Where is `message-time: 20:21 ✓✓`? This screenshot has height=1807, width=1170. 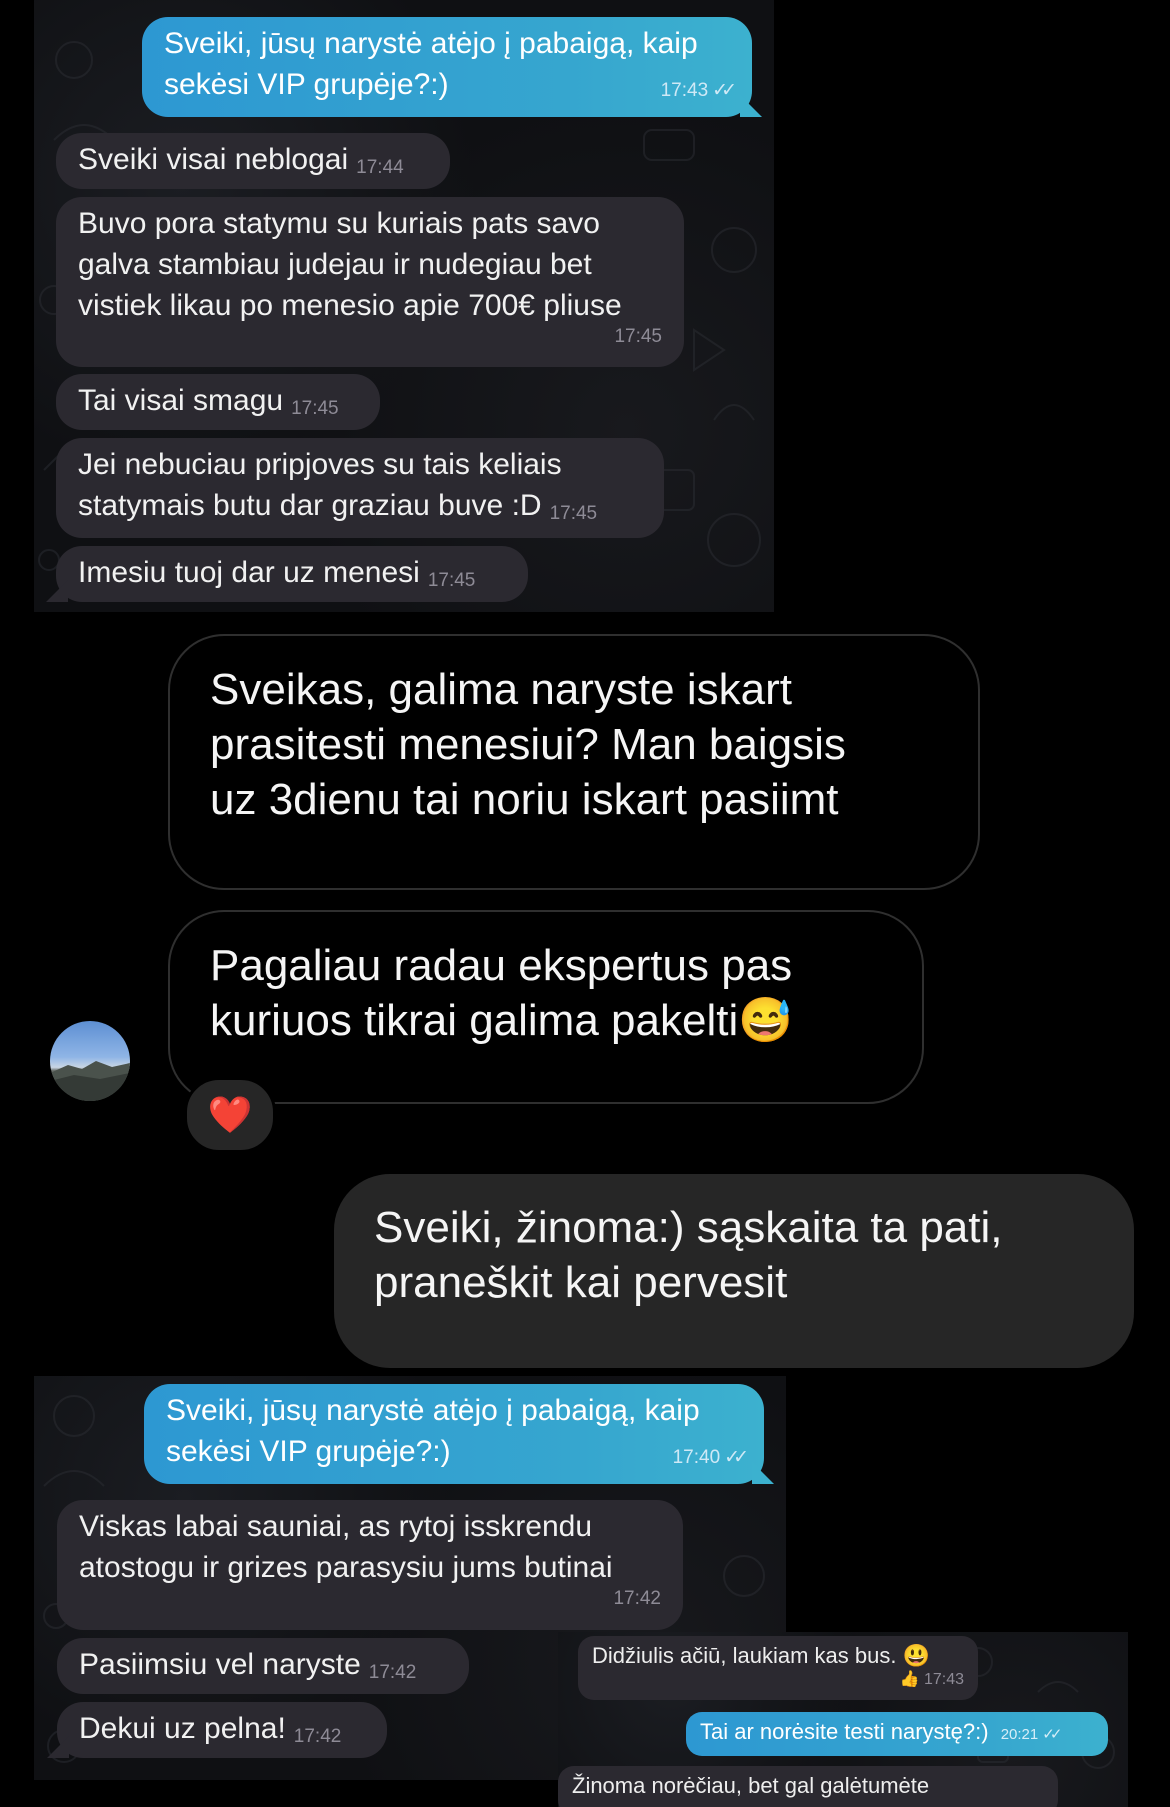 message-time: 20:21 ✓✓ is located at coordinates (1032, 1734).